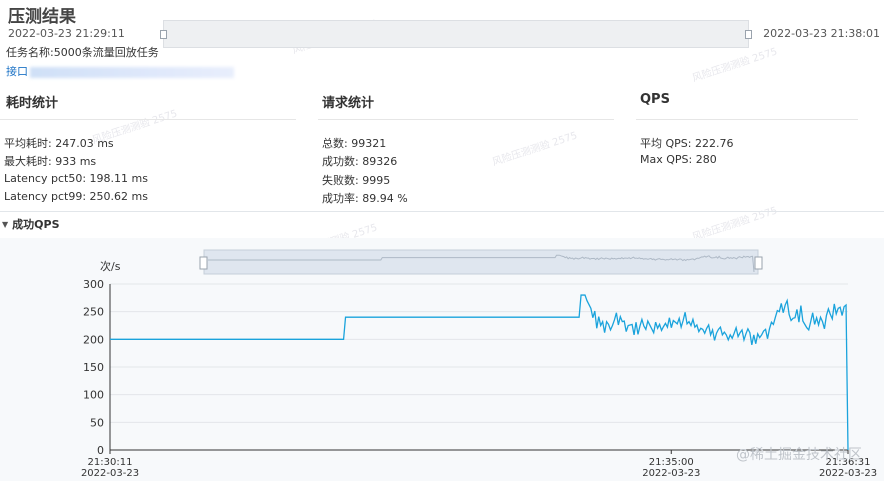 This screenshot has width=884, height=481. I want to click on requests-success-rate: 成功率: 89.94 %, so click(365, 198).